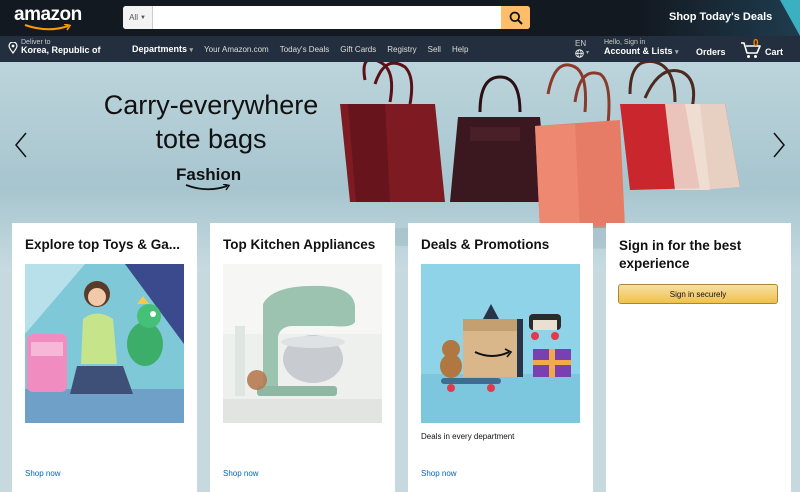  I want to click on search-icon, so click(516, 18).